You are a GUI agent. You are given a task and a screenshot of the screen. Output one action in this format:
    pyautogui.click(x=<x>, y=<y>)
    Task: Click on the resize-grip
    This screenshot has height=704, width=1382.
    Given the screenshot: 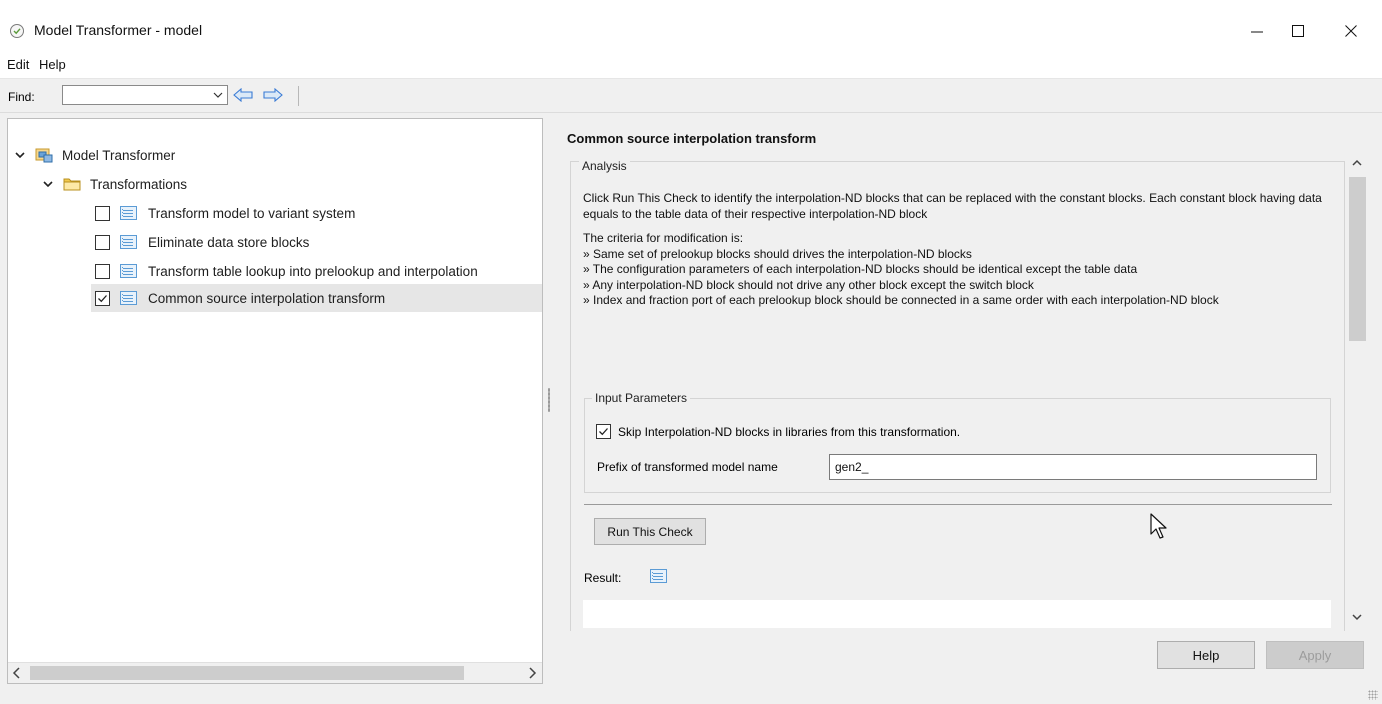 What is the action you would take?
    pyautogui.click(x=1373, y=695)
    